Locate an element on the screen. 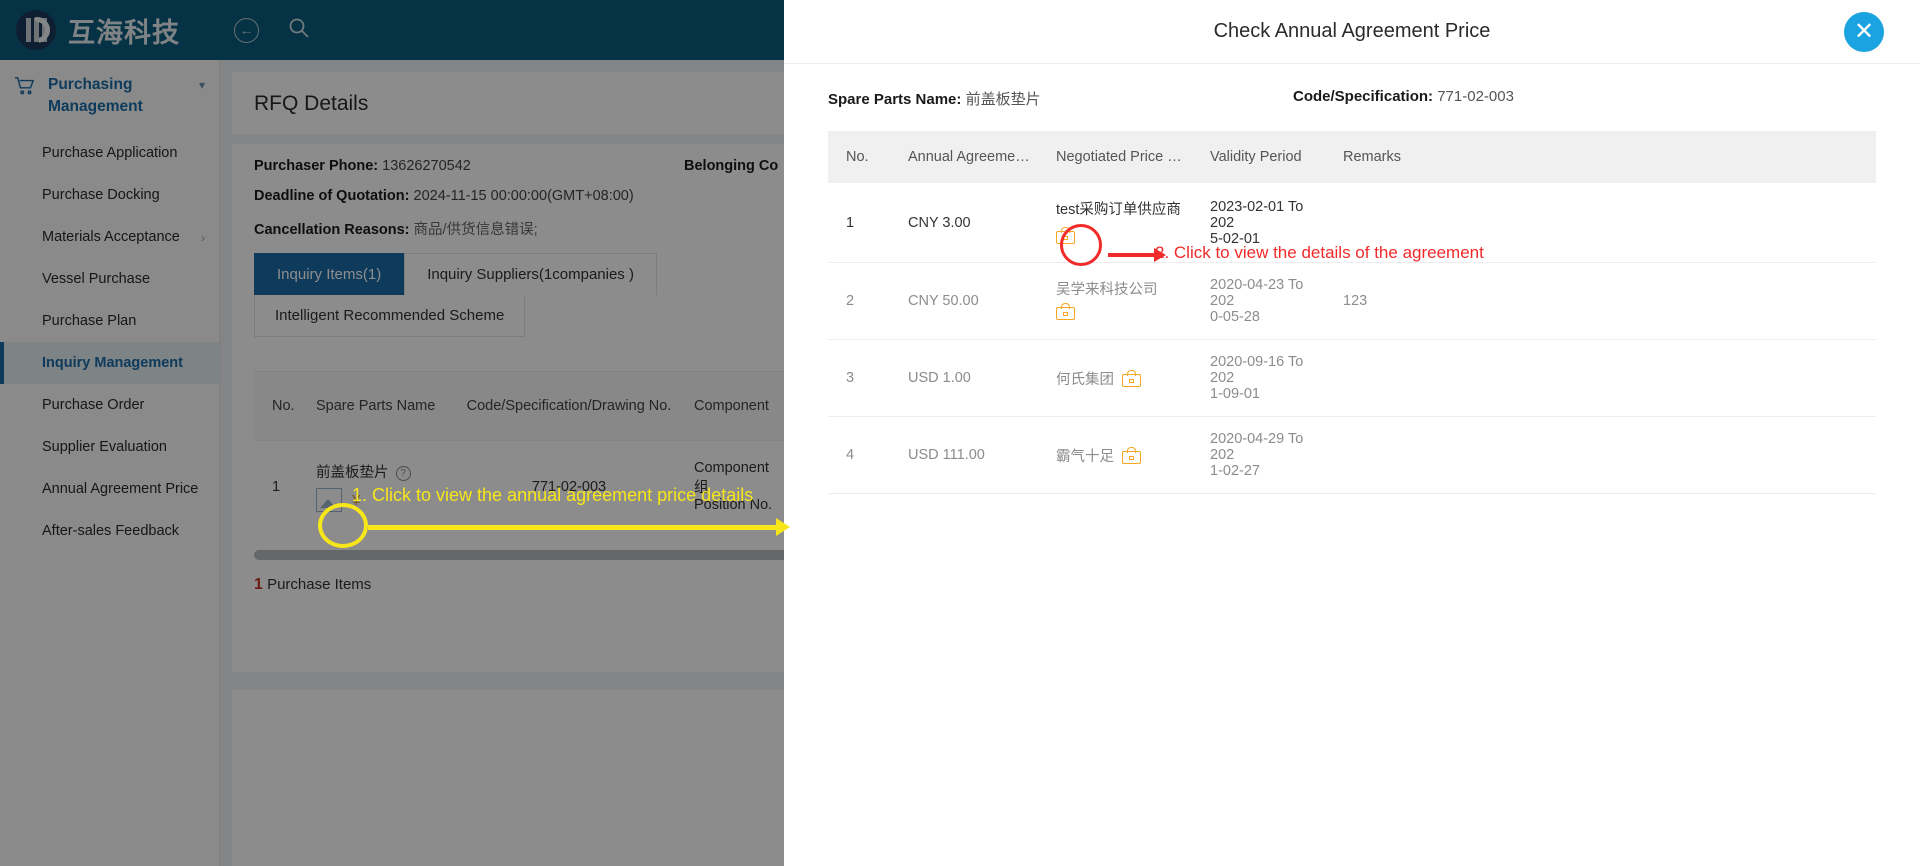 The width and height of the screenshot is (1920, 866). agreement-cell-no: 4 is located at coordinates (850, 455).